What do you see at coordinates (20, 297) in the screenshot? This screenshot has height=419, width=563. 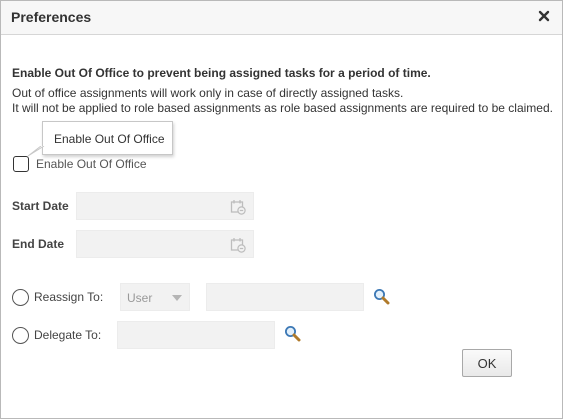 I see `reassign-radio` at bounding box center [20, 297].